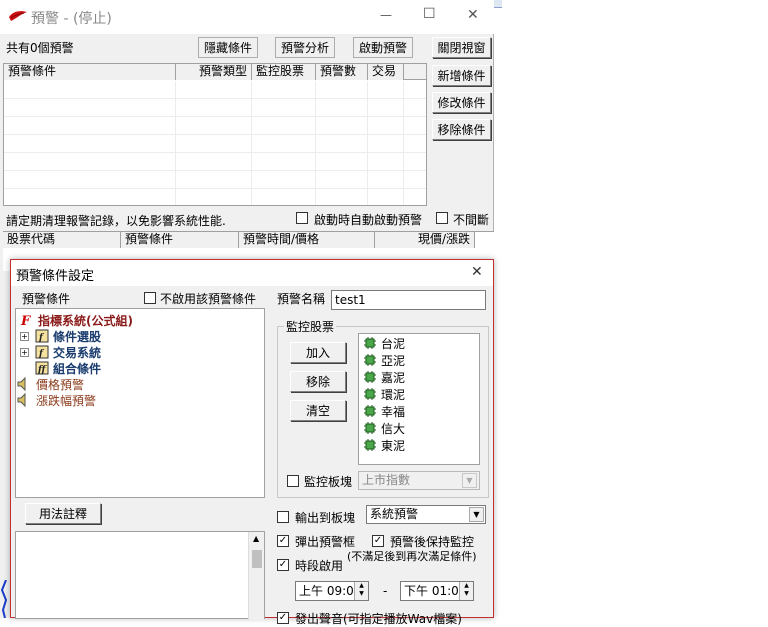  Describe the element at coordinates (150, 298) in the screenshot. I see `disable-condition-checkbox` at that location.